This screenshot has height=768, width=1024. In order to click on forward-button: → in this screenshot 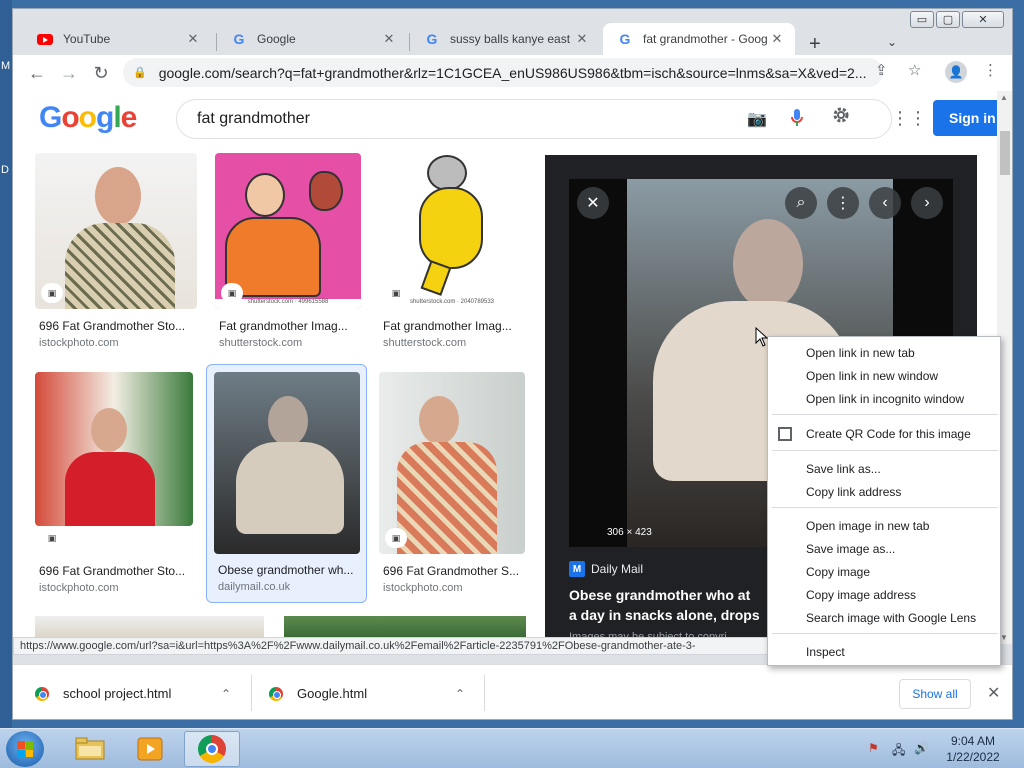, I will do `click(69, 73)`.